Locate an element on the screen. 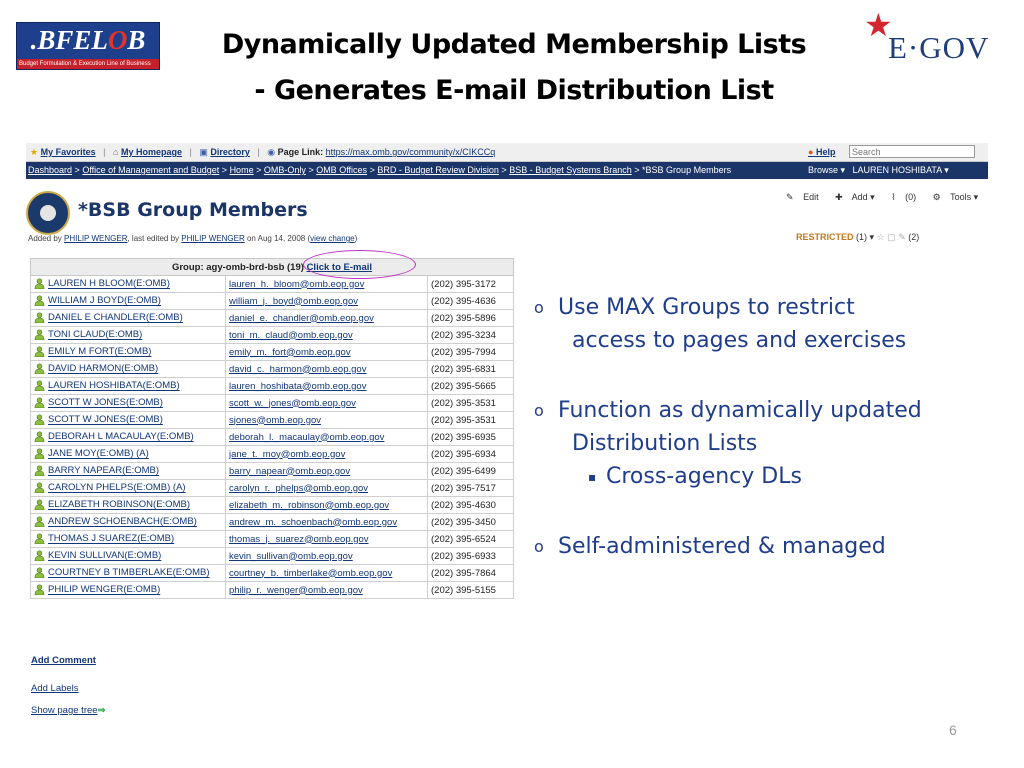 The image size is (1024, 768). member-name-link: DEBORAH L MACAULAY(E:OMB) is located at coordinates (121, 437).